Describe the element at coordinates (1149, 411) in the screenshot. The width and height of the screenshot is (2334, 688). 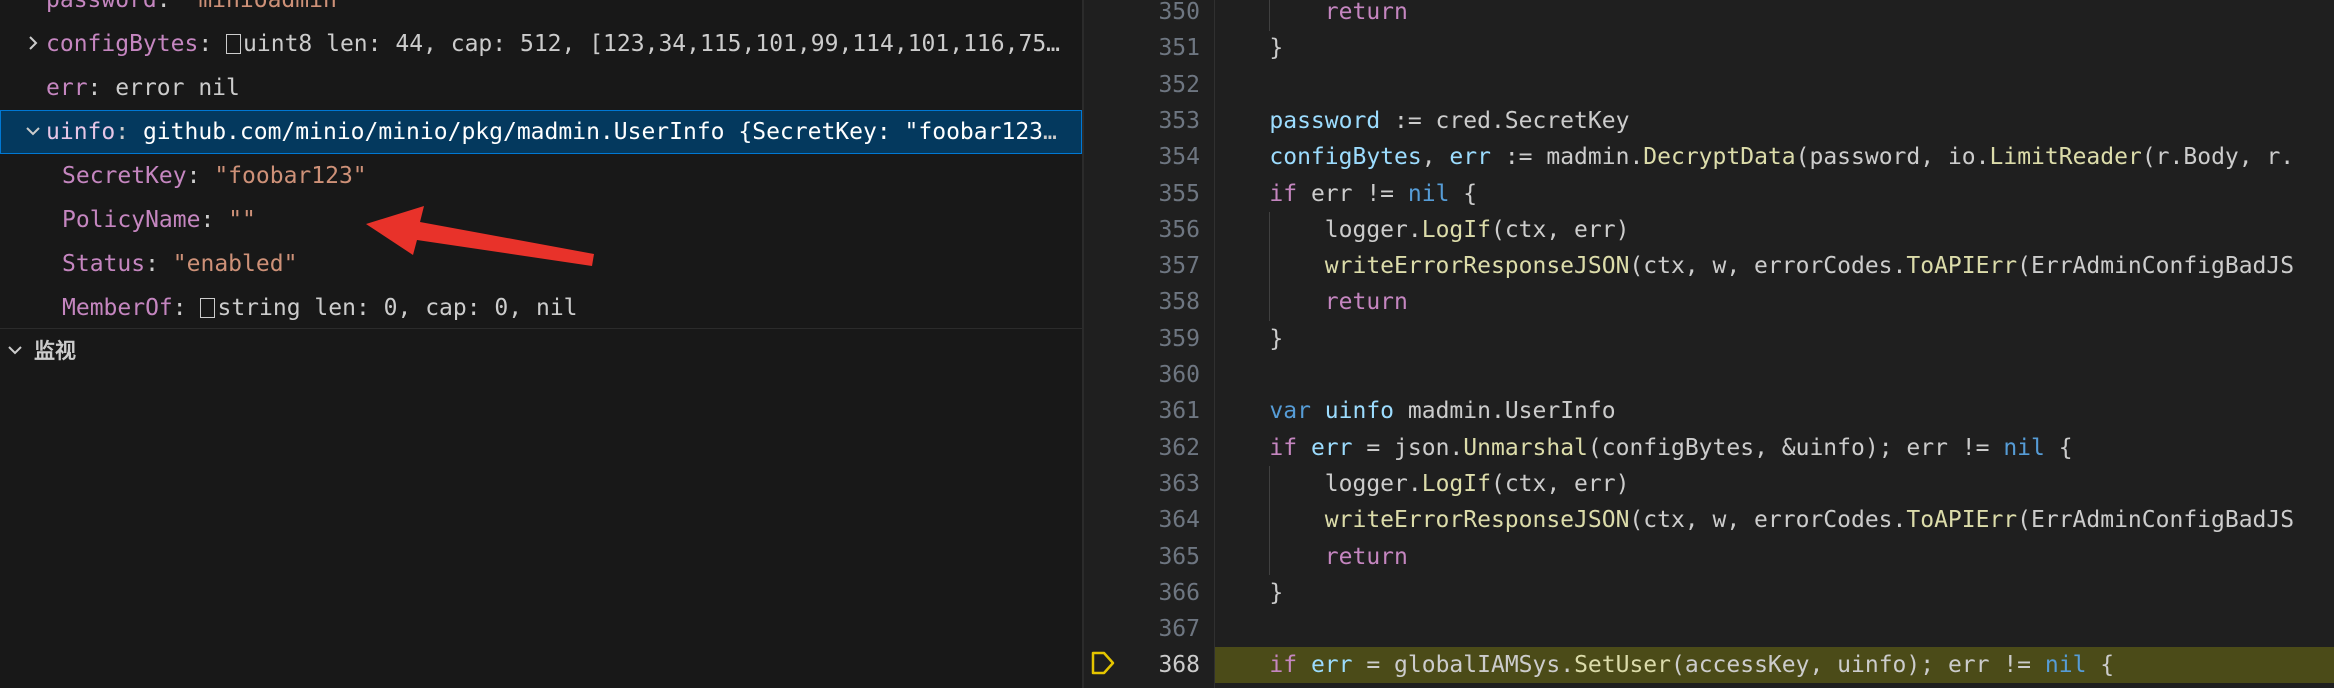
I see `line-number: 361` at that location.